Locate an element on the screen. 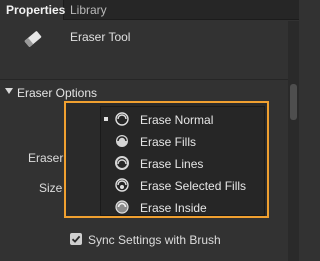  erase-lines-icon is located at coordinates (122, 163).